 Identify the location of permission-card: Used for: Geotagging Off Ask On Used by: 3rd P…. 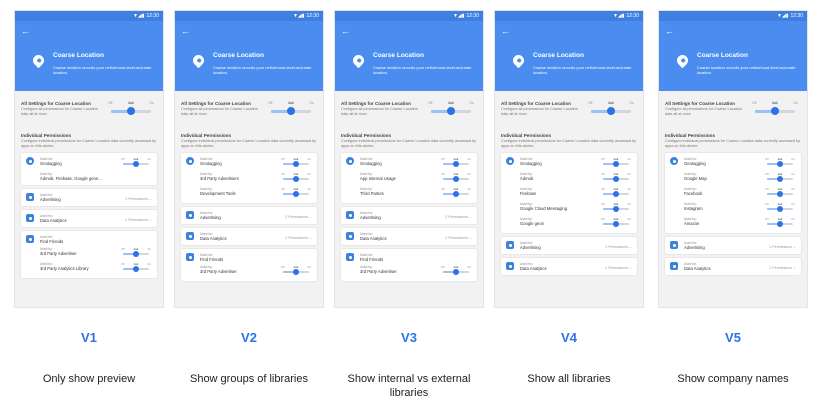
(249, 178).